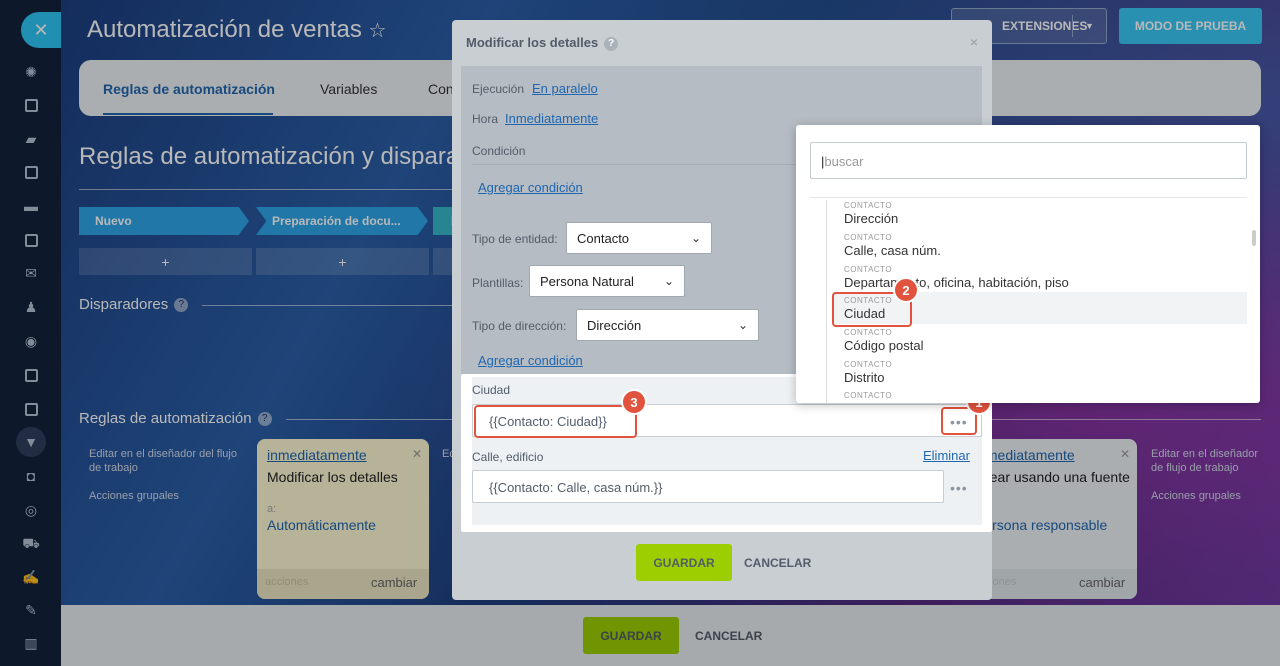 The width and height of the screenshot is (1280, 666). I want to click on address-type-select: Dirección ⌄, so click(667, 325).